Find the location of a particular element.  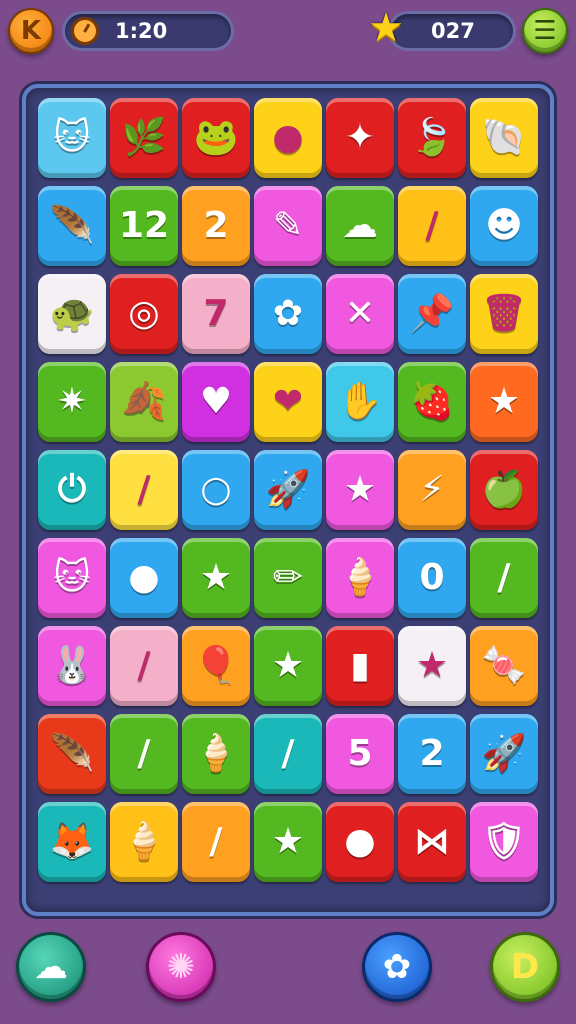

heart-icon: ♥ is located at coordinates (216, 401).